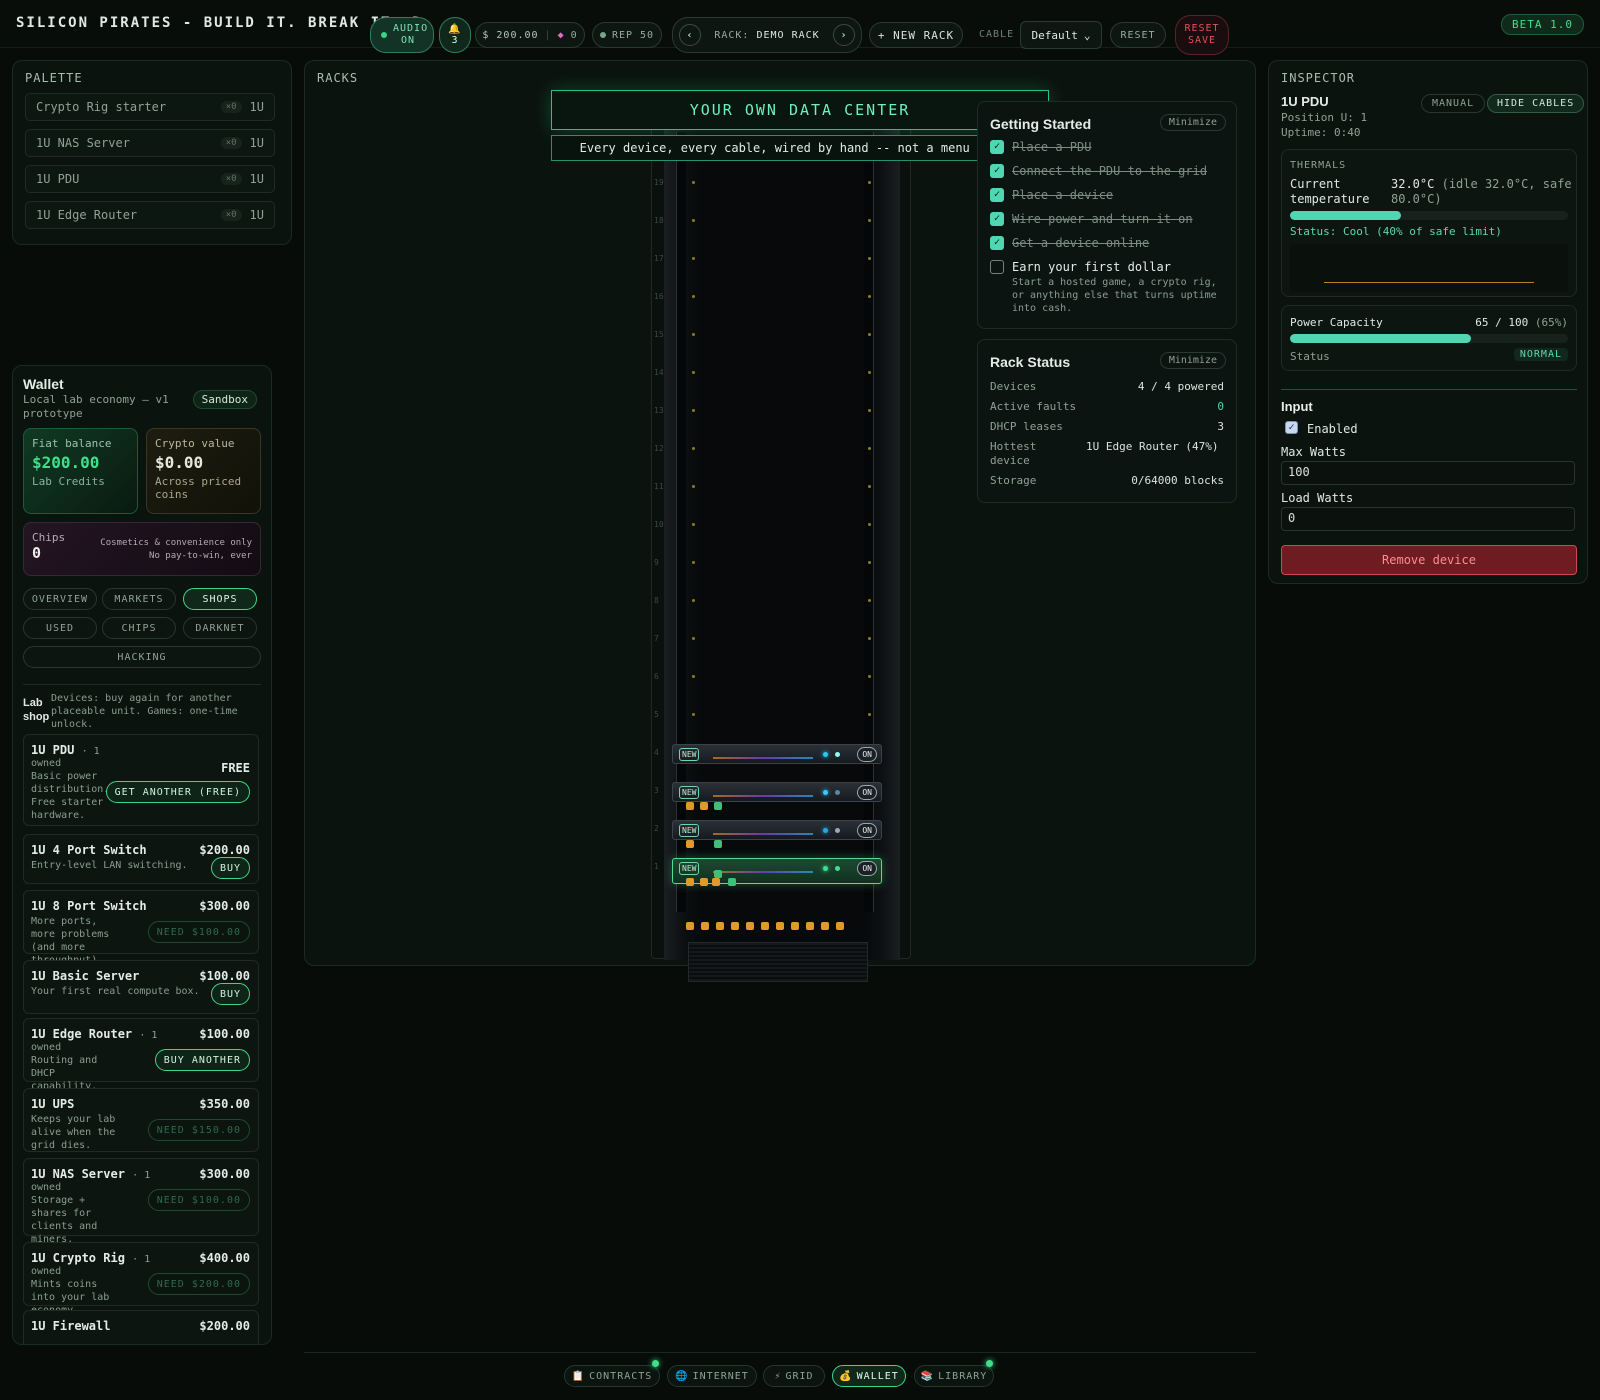 The image size is (1600, 1400). I want to click on wallet-icon: 💰, so click(846, 1376).